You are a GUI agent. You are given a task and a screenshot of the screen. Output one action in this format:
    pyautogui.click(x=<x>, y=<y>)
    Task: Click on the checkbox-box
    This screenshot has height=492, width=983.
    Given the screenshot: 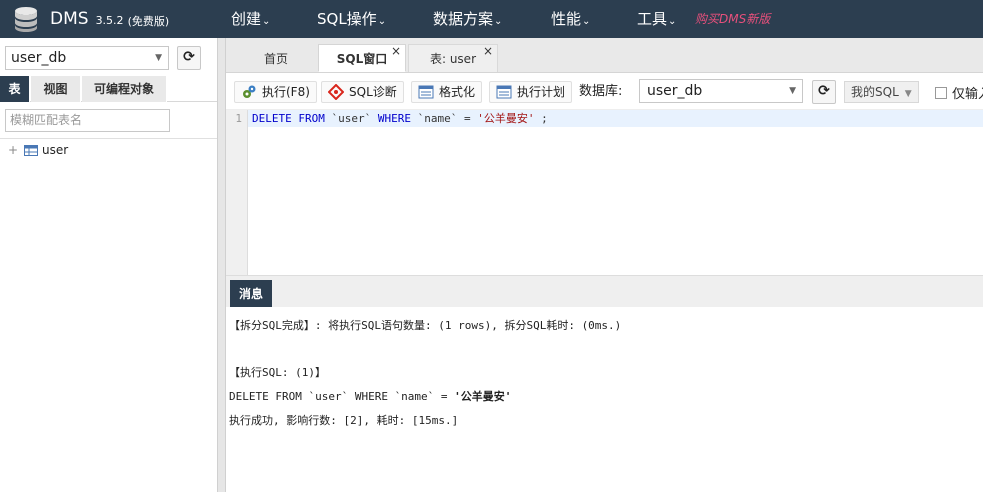 What is the action you would take?
    pyautogui.click(x=941, y=92)
    